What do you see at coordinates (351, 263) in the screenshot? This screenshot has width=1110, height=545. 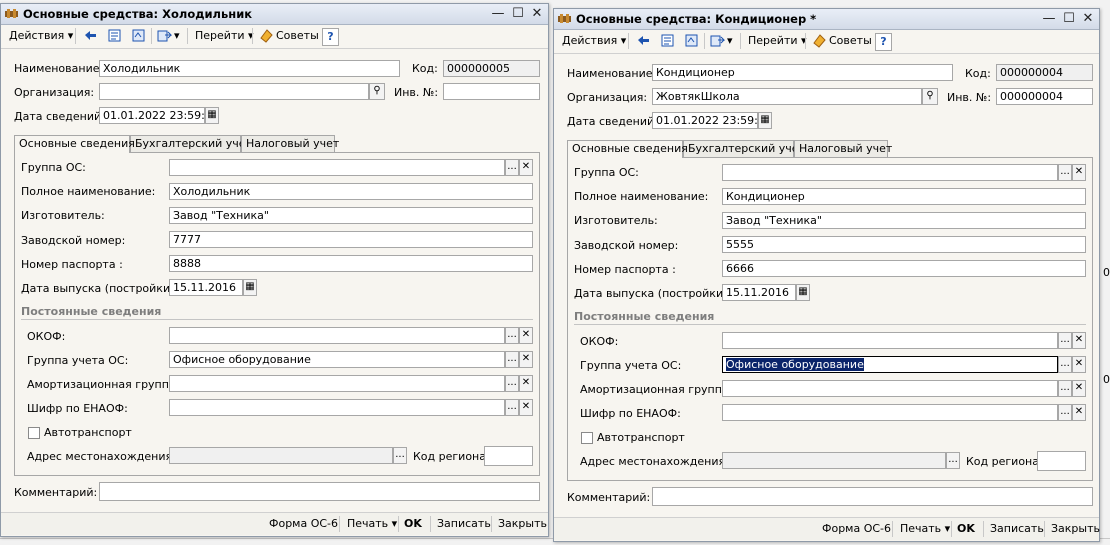 I see `passport-number-input: 8888` at bounding box center [351, 263].